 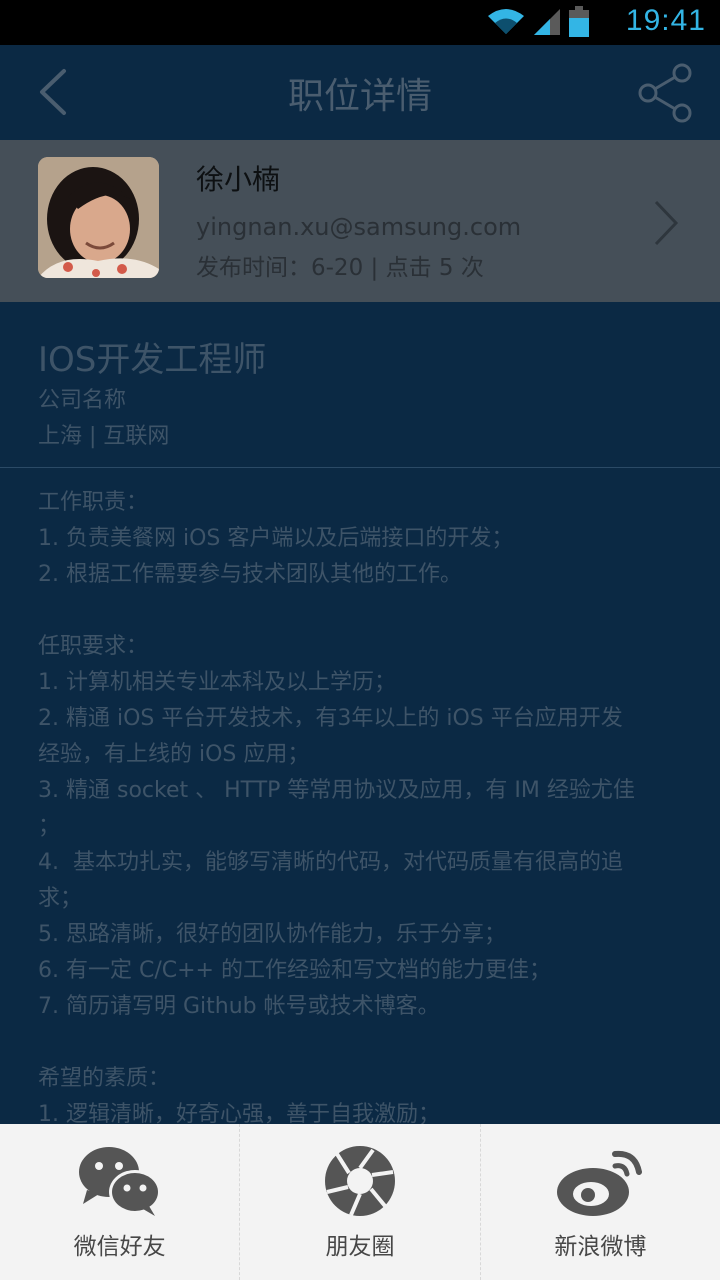 I want to click on share-wechat-button: 微信好友, so click(x=119, y=1202).